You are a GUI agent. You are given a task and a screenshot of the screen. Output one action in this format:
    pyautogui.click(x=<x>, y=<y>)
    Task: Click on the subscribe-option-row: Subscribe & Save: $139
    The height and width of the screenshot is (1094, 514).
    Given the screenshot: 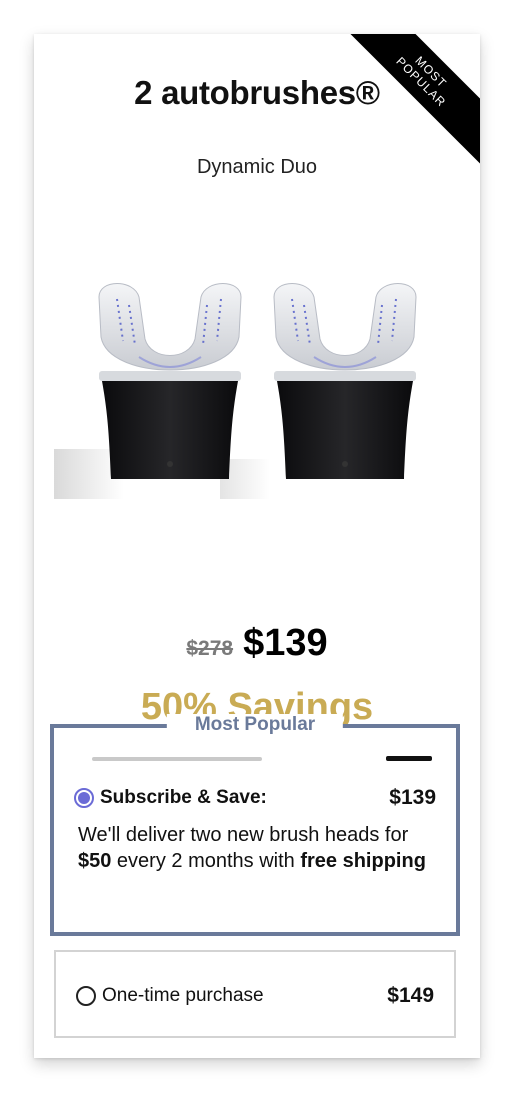 What is the action you would take?
    pyautogui.click(x=255, y=798)
    